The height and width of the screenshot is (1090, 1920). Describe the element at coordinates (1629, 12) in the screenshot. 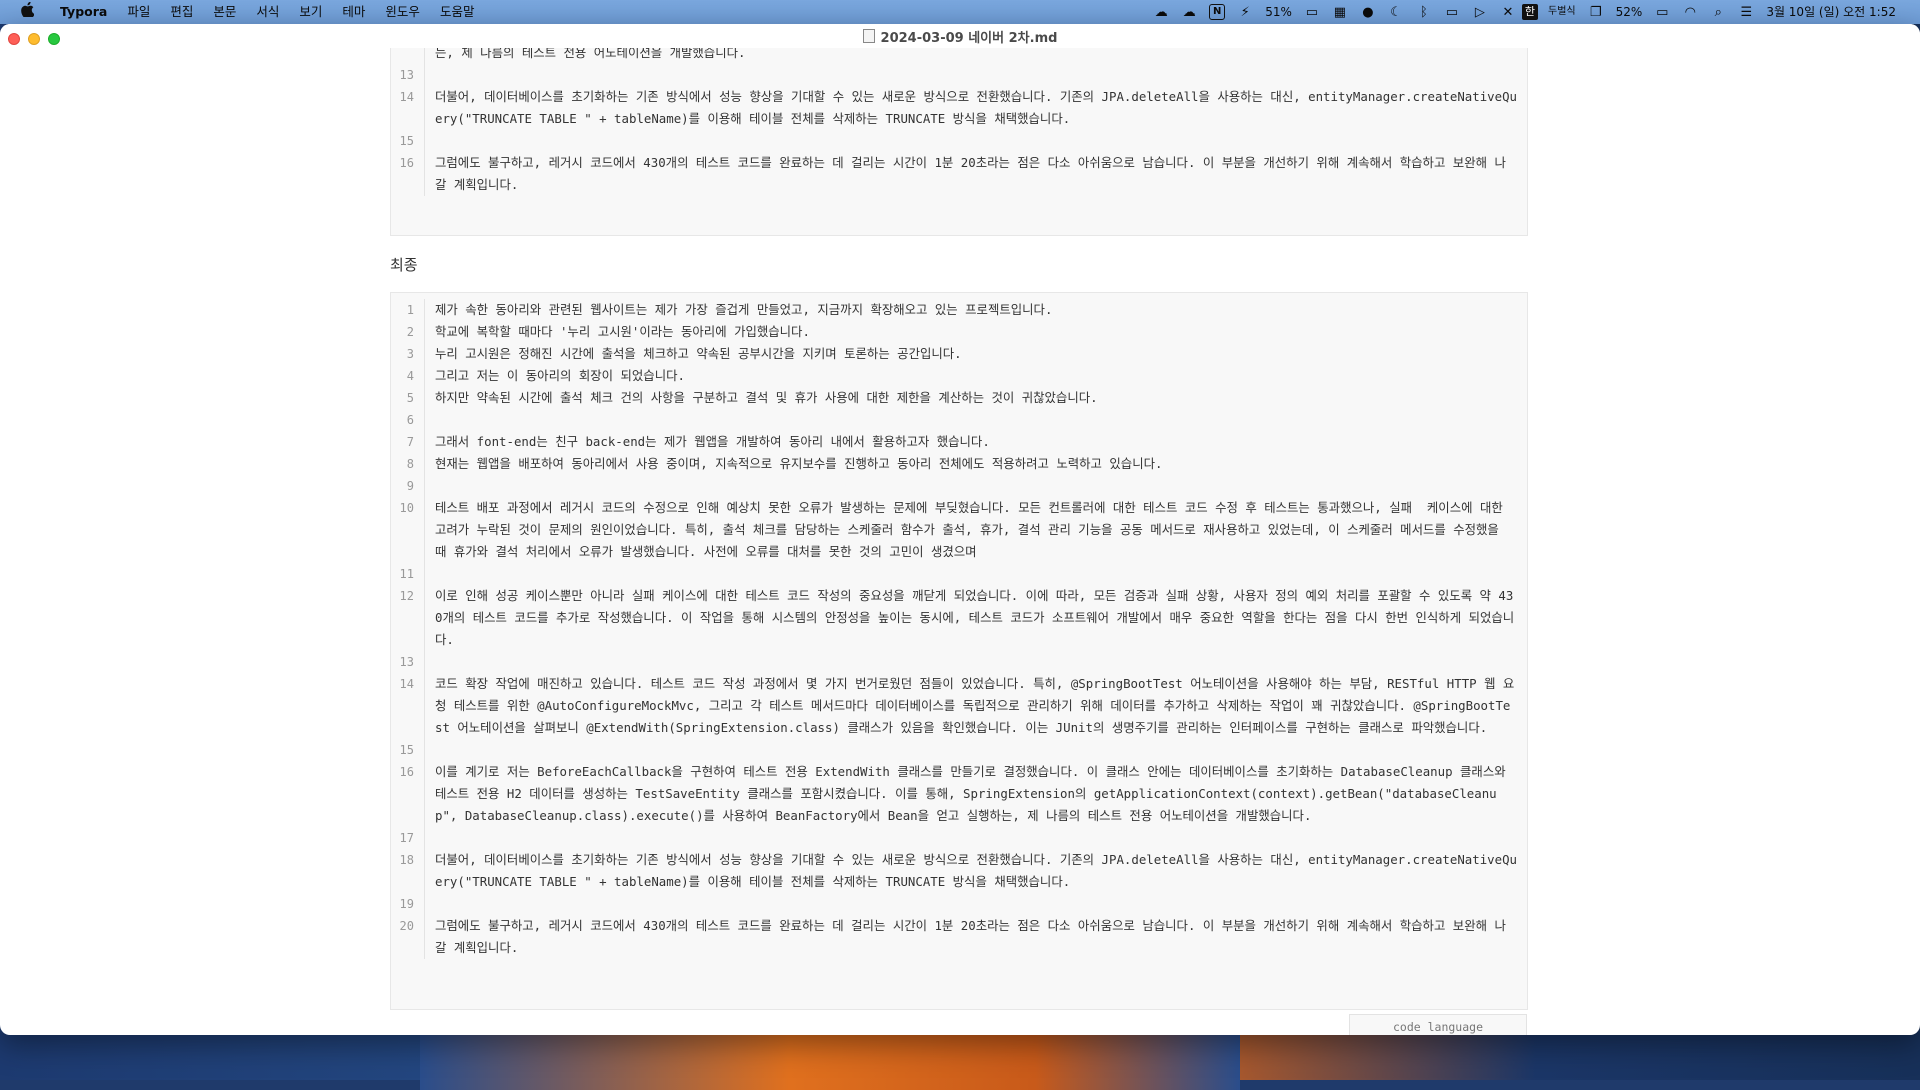

I see `battery-percent-2: 52%` at that location.